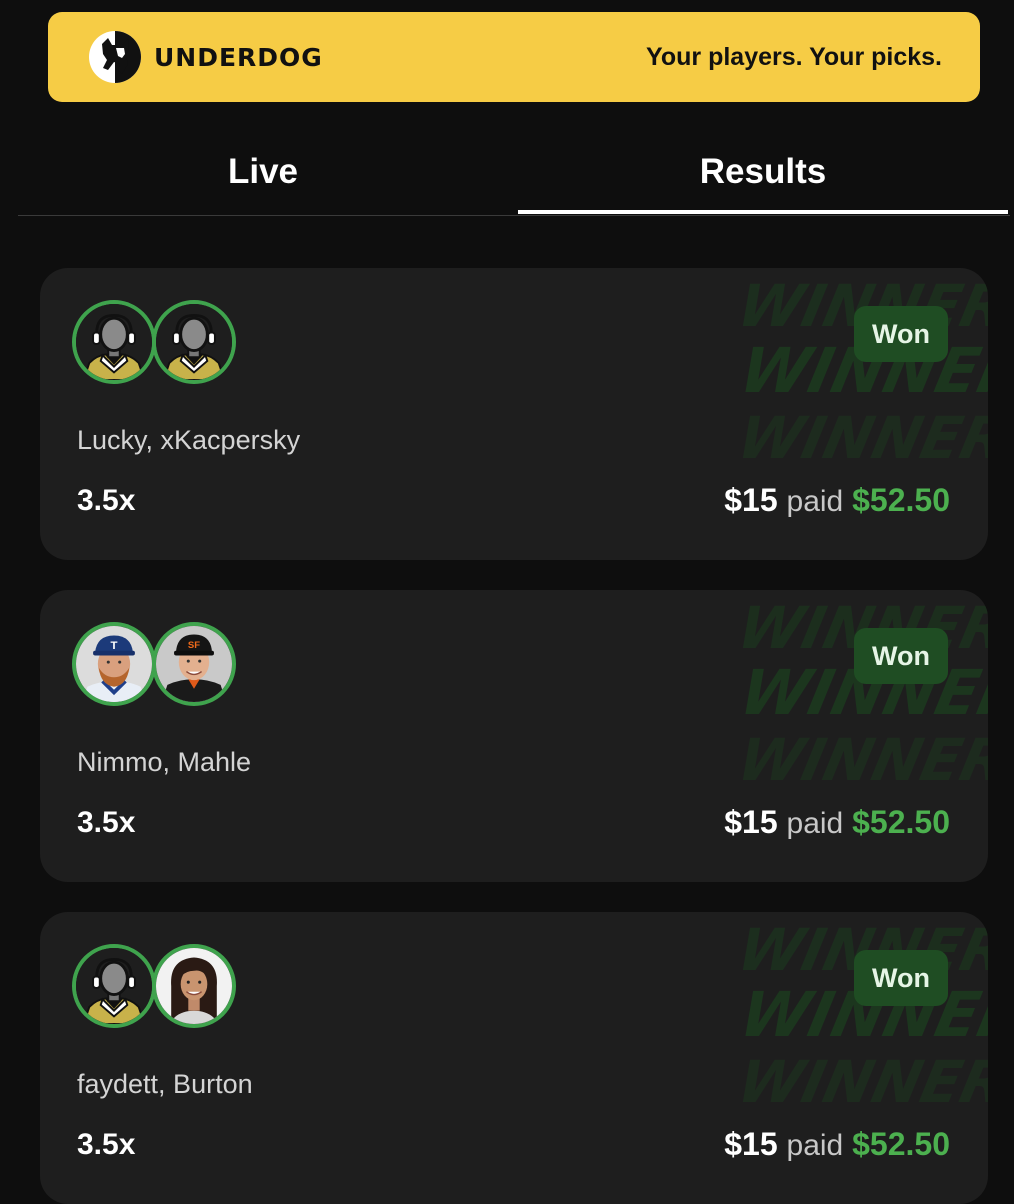  I want to click on tab-live: Live, so click(263, 177).